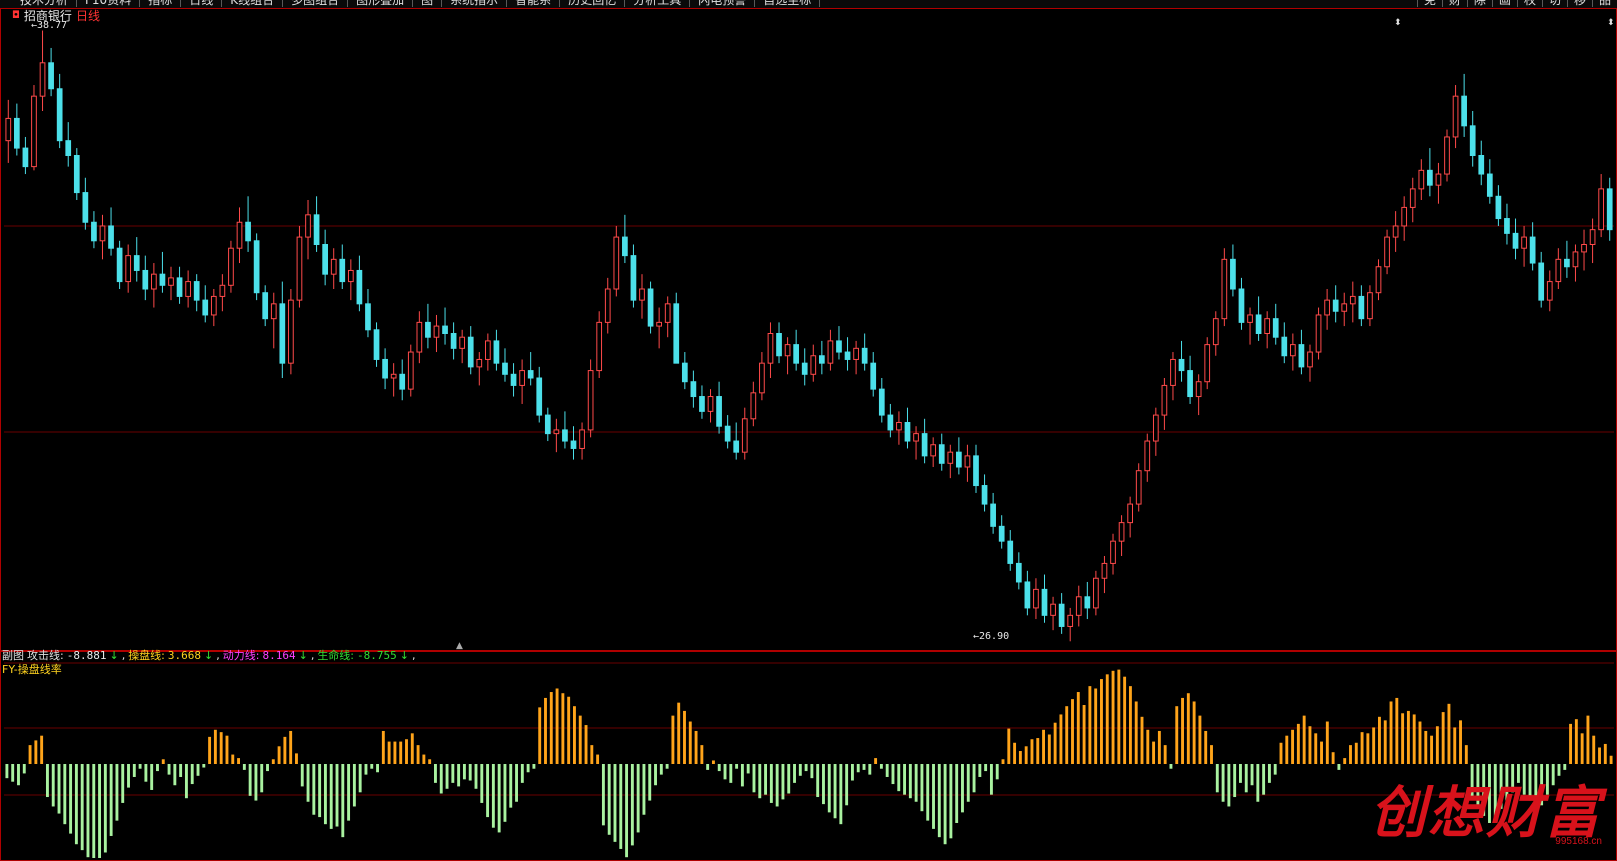 The width and height of the screenshot is (1617, 861). I want to click on high-price-label: ←38.77, so click(49, 25).